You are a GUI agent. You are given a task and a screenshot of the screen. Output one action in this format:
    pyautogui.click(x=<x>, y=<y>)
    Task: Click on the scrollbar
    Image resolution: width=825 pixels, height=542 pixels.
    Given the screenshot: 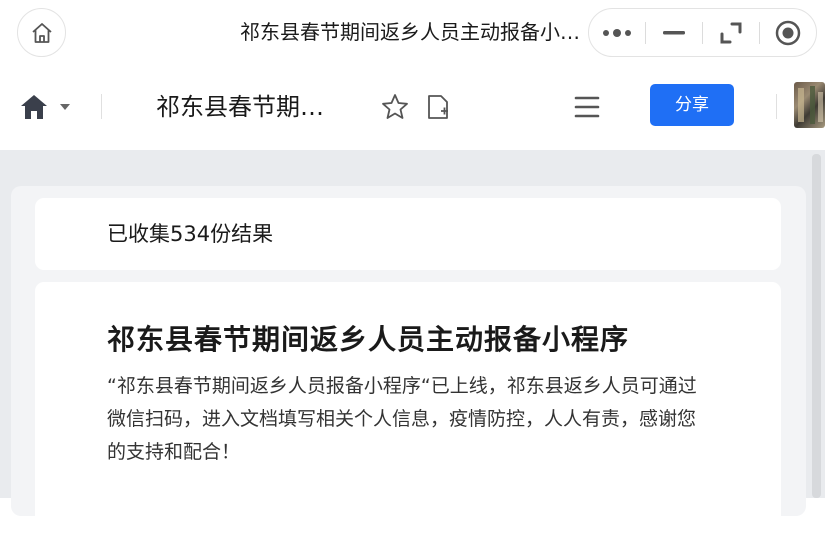 What is the action you would take?
    pyautogui.click(x=816, y=326)
    